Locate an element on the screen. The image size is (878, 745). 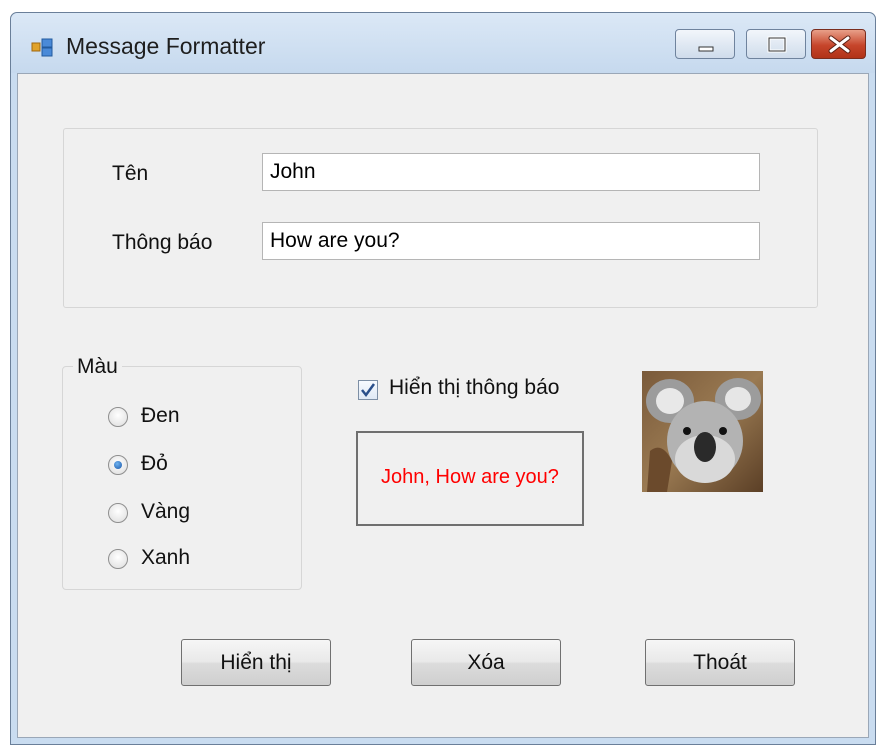
message-output-box: John, How are you? is located at coordinates (470, 478).